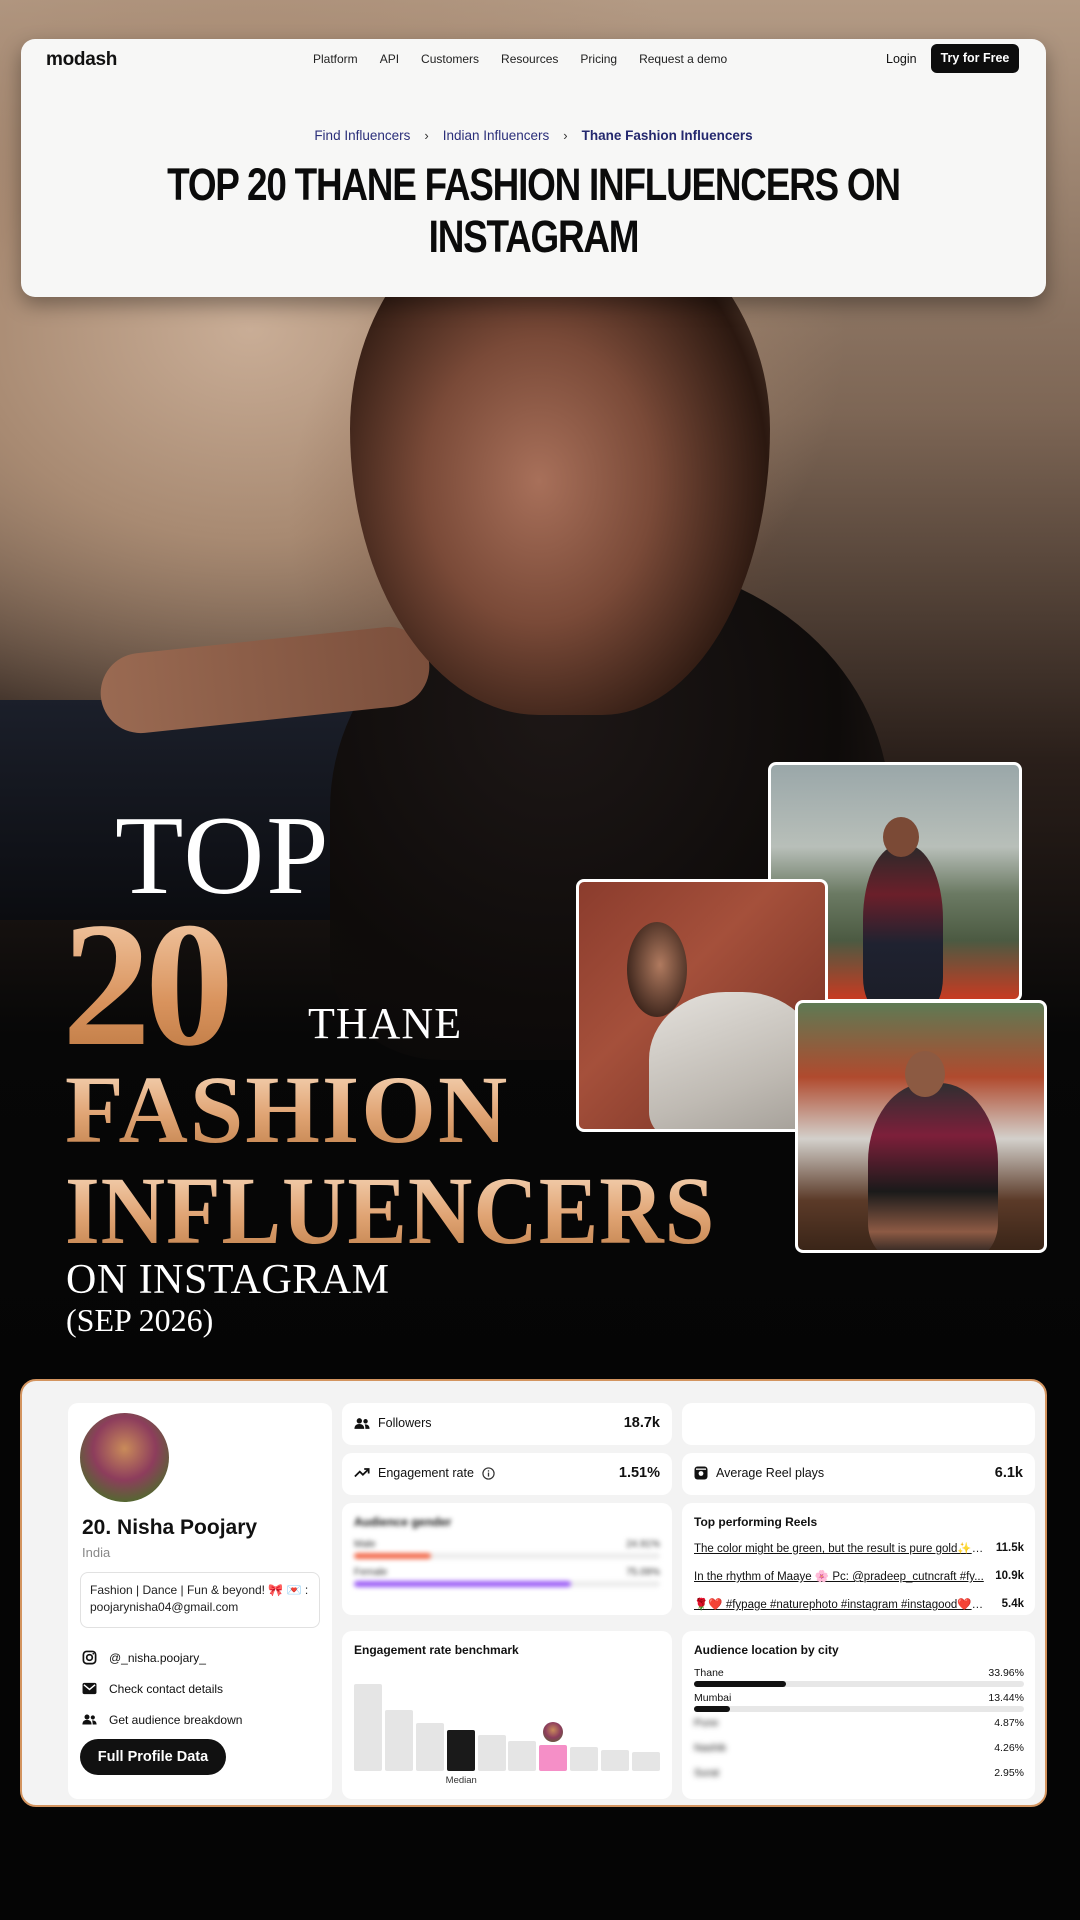  Describe the element at coordinates (756, 1522) in the screenshot. I see `top-reels-title: Top performing Reels` at that location.